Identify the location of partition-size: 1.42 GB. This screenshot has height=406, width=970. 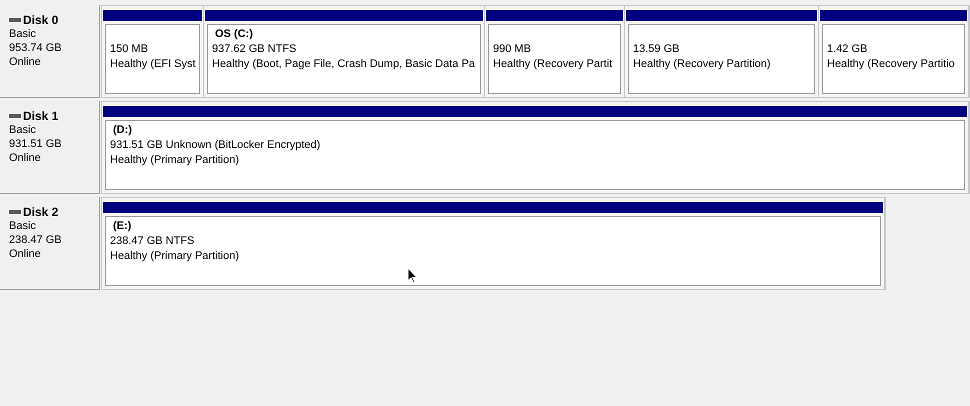
(847, 49).